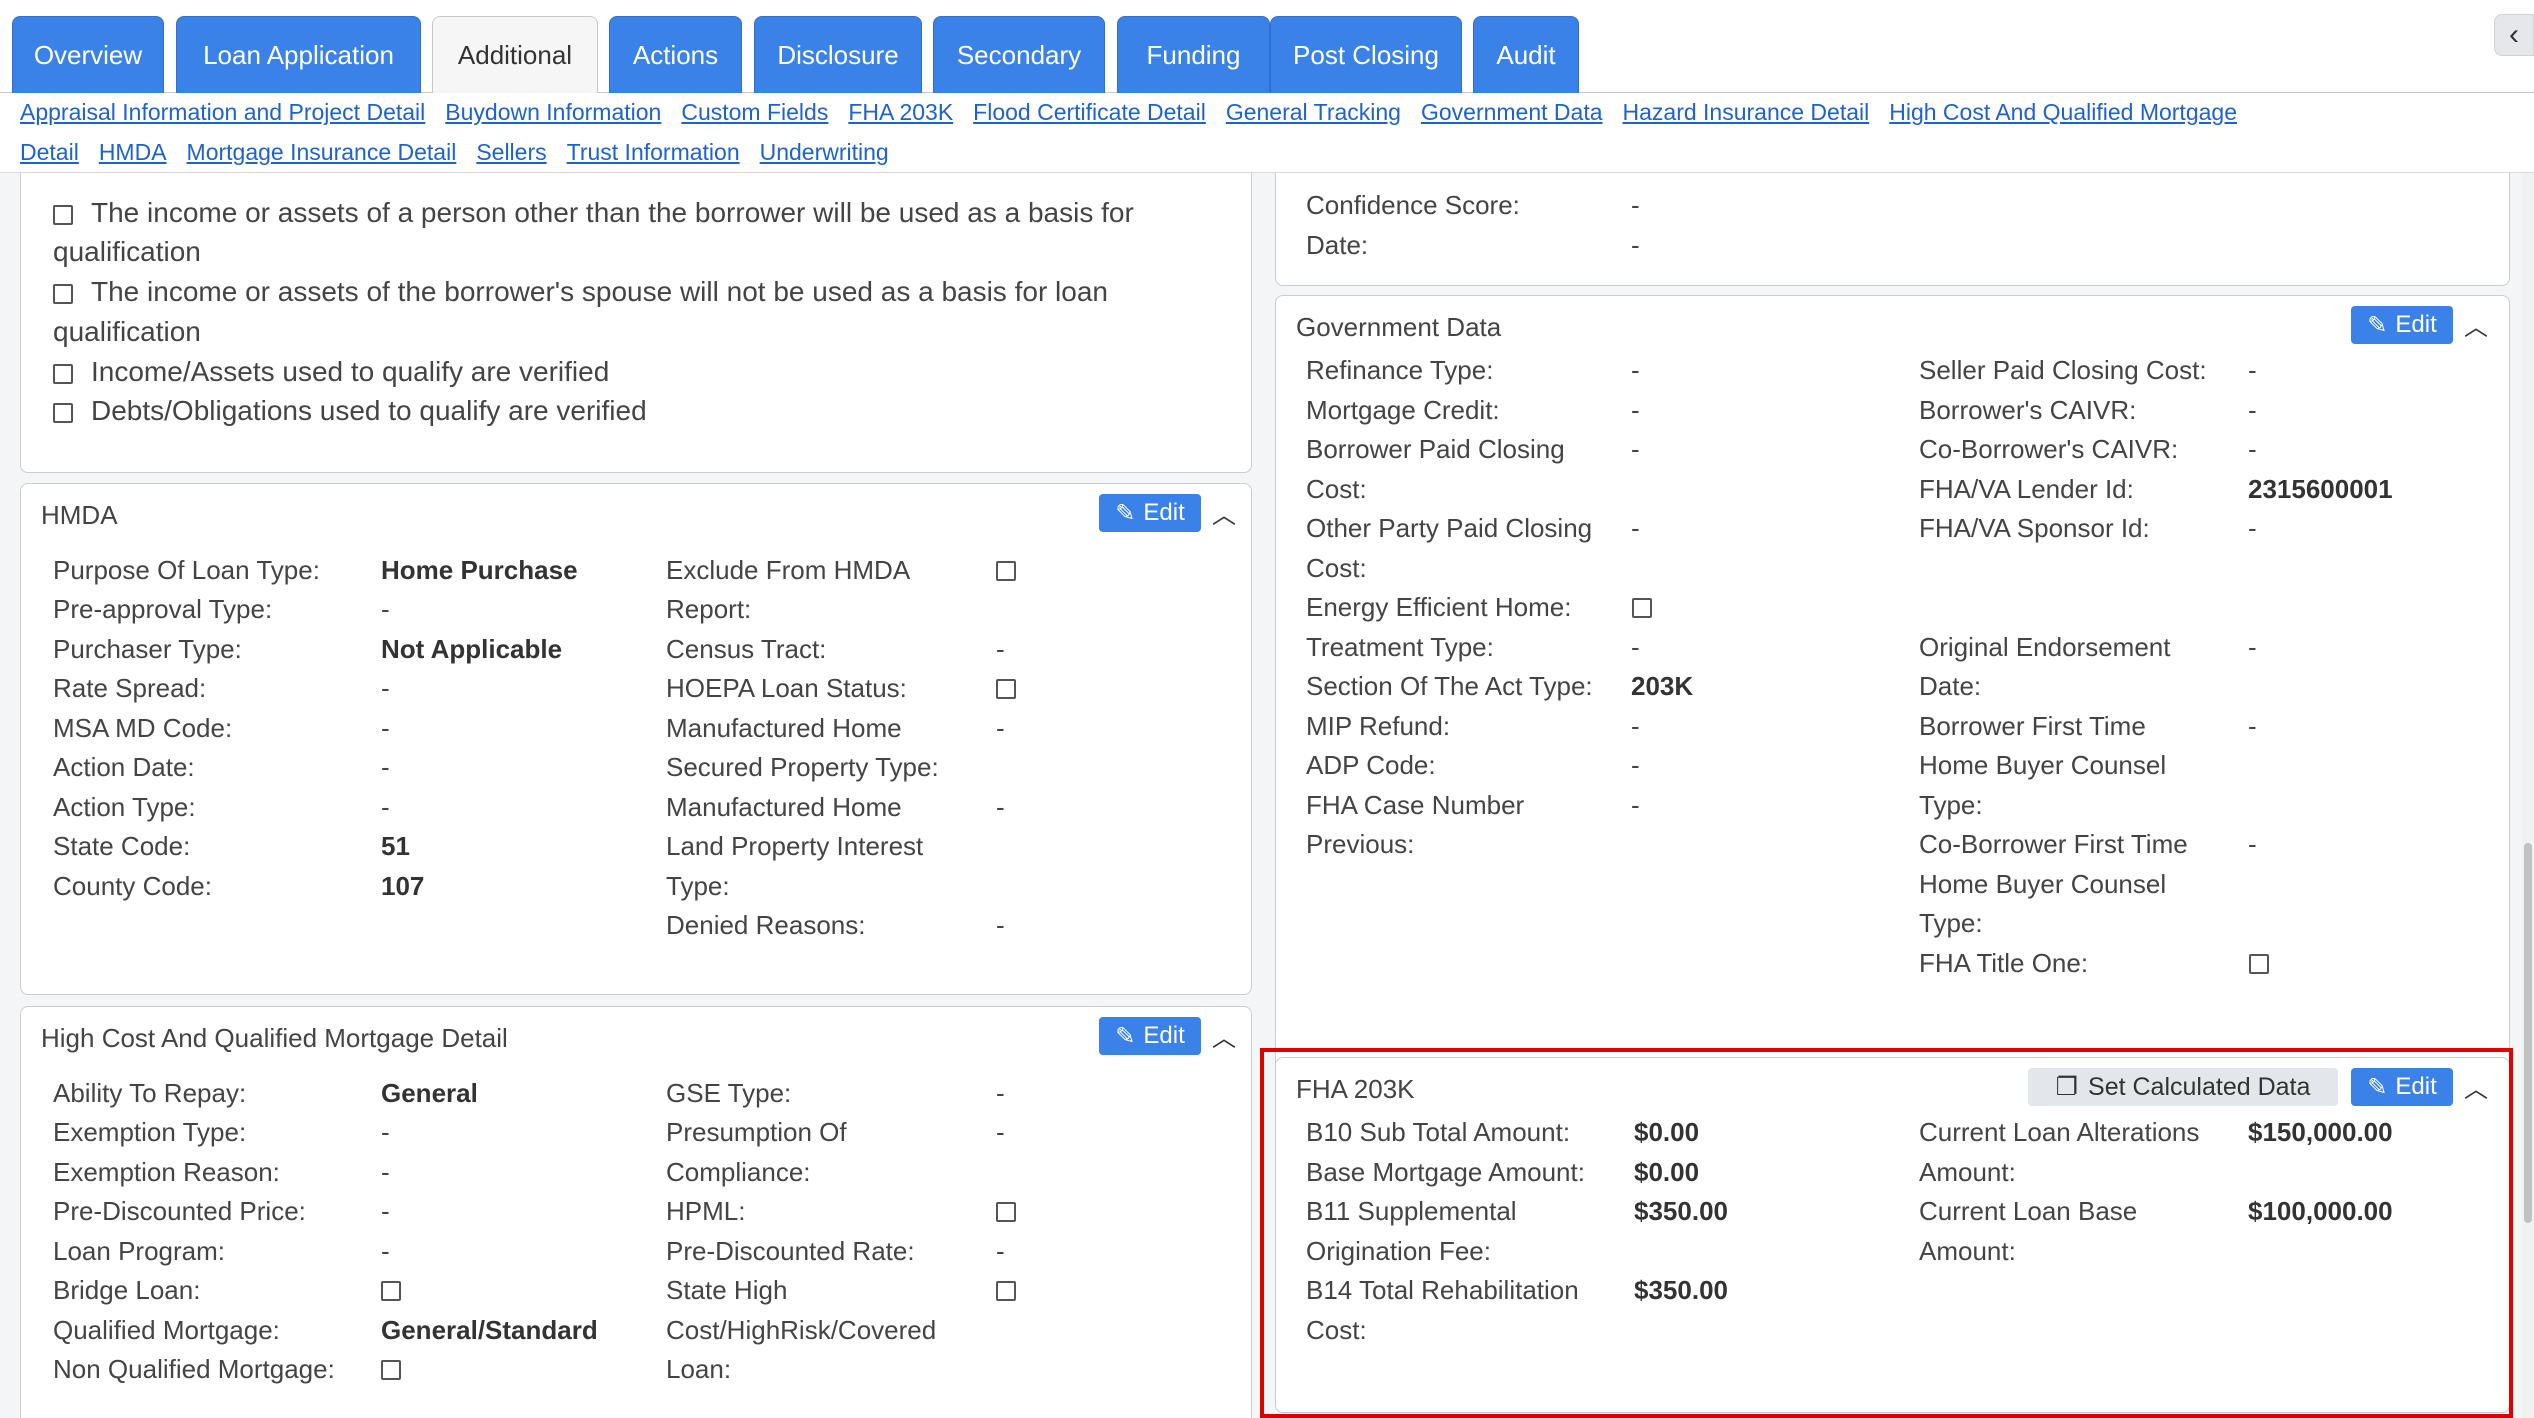 This screenshot has width=2534, height=1418. Describe the element at coordinates (729, 1093) in the screenshot. I see `label: GSE Type:` at that location.